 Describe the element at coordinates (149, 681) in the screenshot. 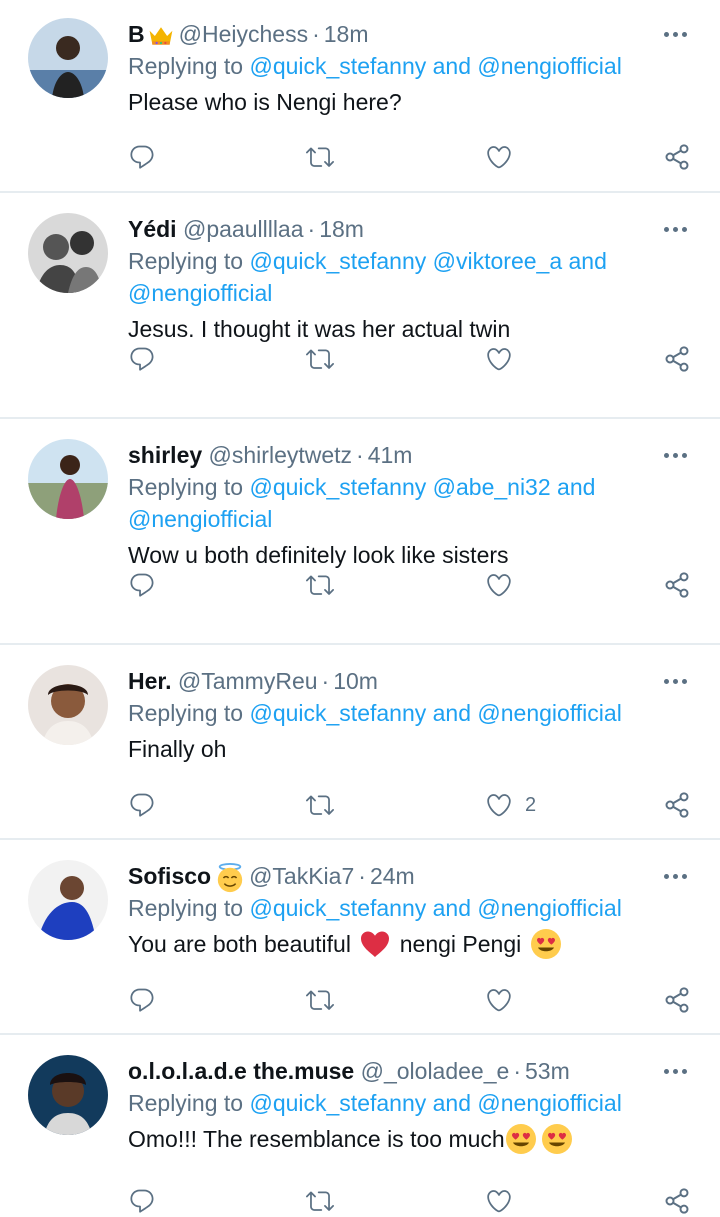

I see `display-name: Her.` at that location.